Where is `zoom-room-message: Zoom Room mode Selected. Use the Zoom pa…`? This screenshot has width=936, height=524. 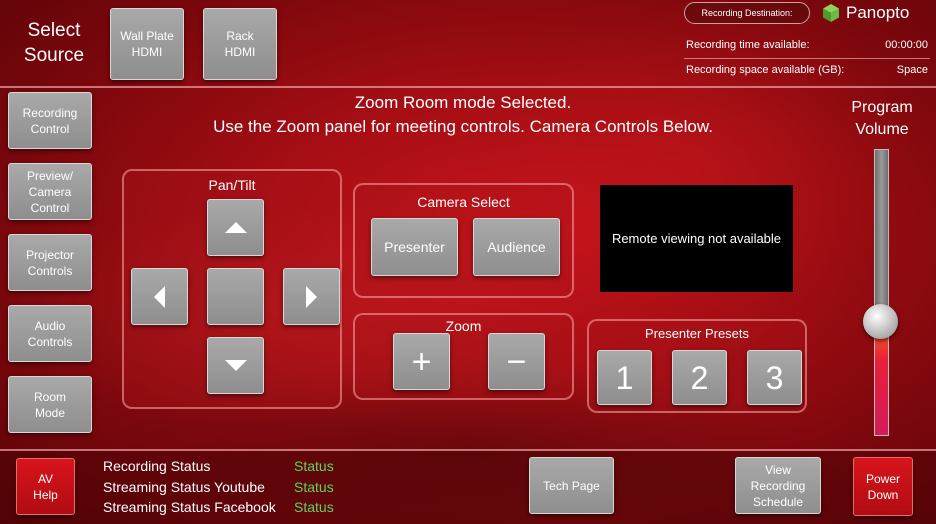 zoom-room-message: Zoom Room mode Selected. Use the Zoom pa… is located at coordinates (463, 115).